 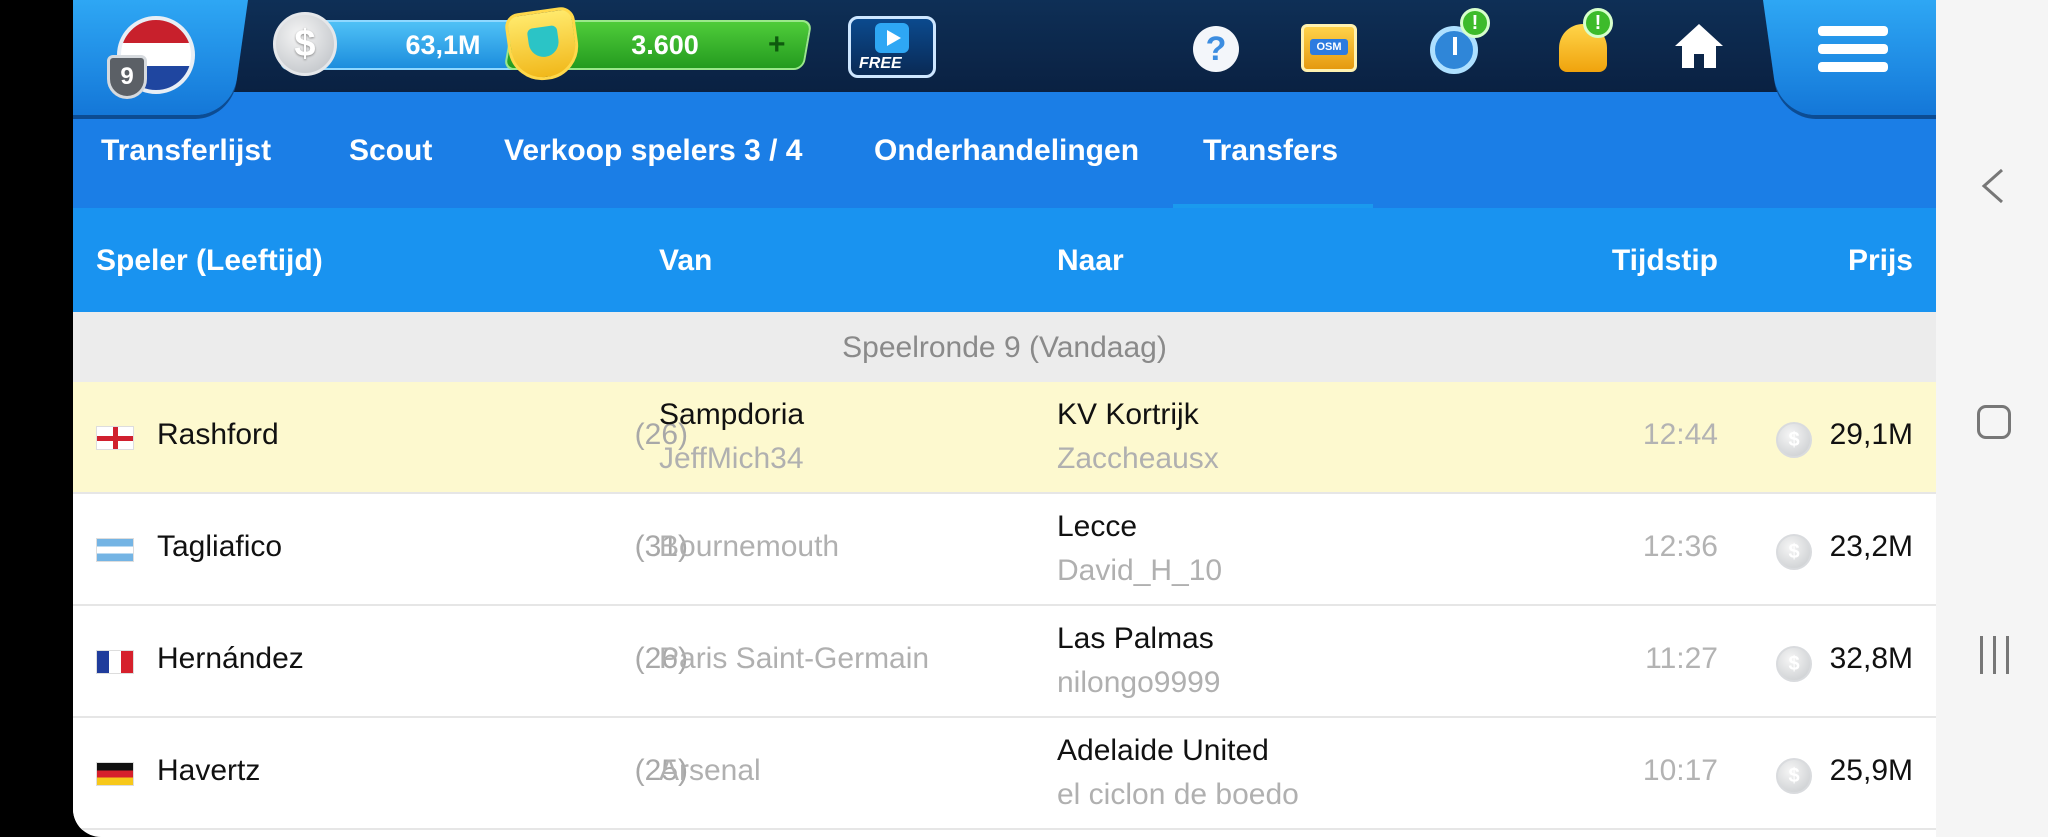 What do you see at coordinates (1680, 434) in the screenshot?
I see `transfer-time: 12:44` at bounding box center [1680, 434].